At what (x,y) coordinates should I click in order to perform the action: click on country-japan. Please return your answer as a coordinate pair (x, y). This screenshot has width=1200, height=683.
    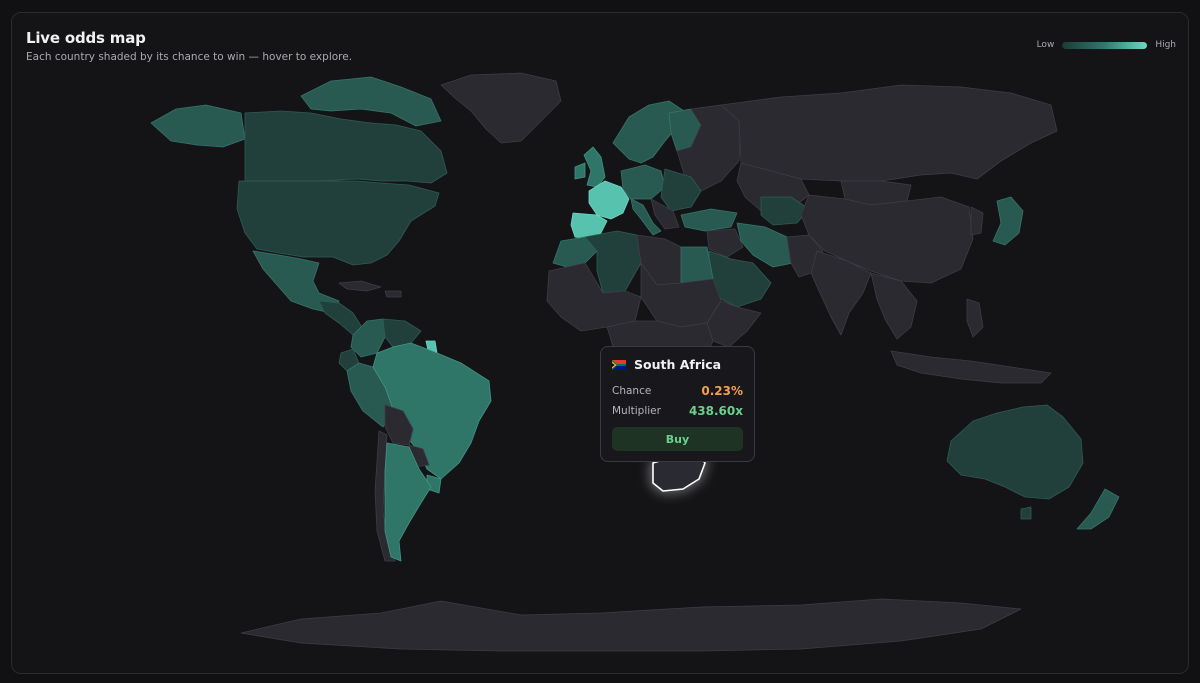
    Looking at the image, I should click on (1008, 221).